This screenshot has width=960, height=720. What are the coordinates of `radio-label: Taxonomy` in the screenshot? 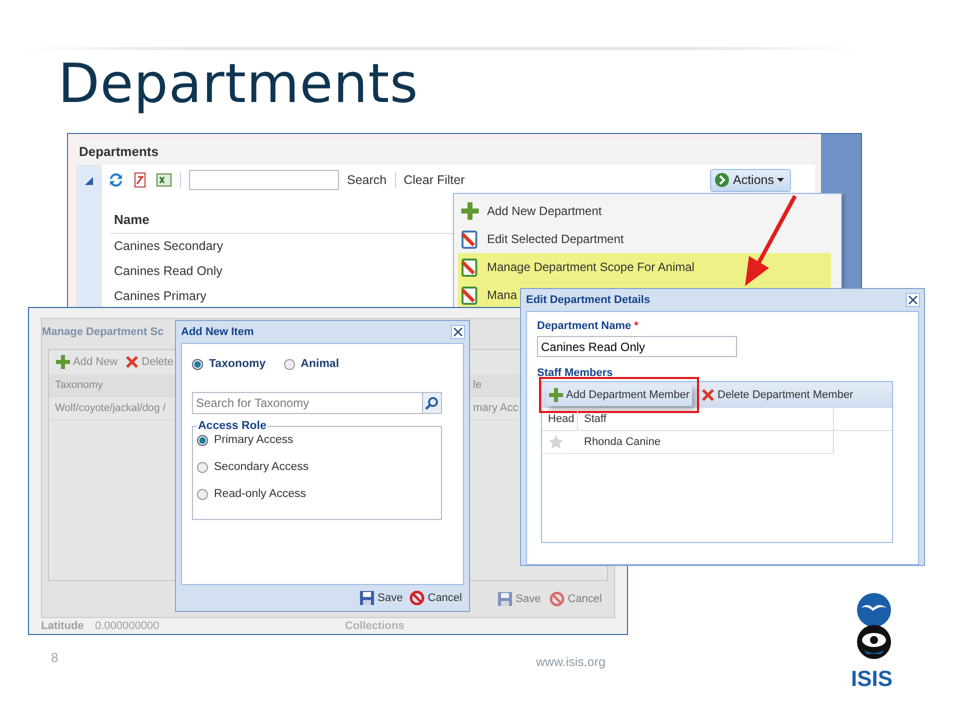 It's located at (237, 364).